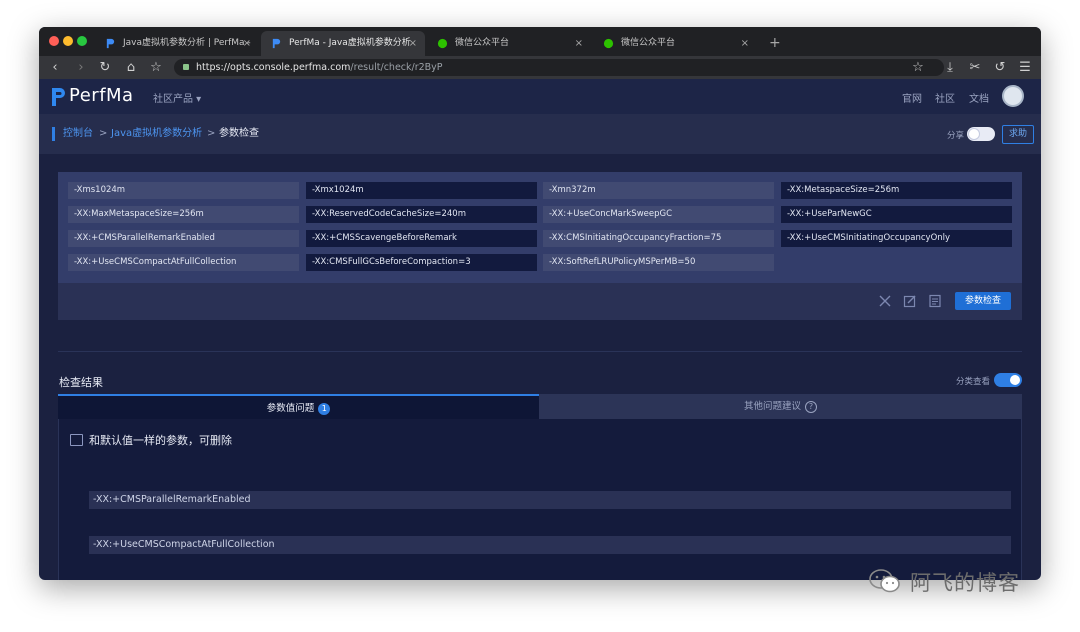 Image resolution: width=1080 pixels, height=632 pixels. I want to click on browser-tab-4: 微信公众平台 ×, so click(675, 43).